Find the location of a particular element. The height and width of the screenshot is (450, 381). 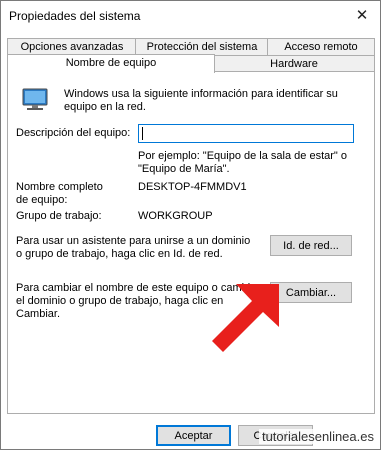

tab-nombre-de-equipo: Nombre de equipo is located at coordinates (111, 63).